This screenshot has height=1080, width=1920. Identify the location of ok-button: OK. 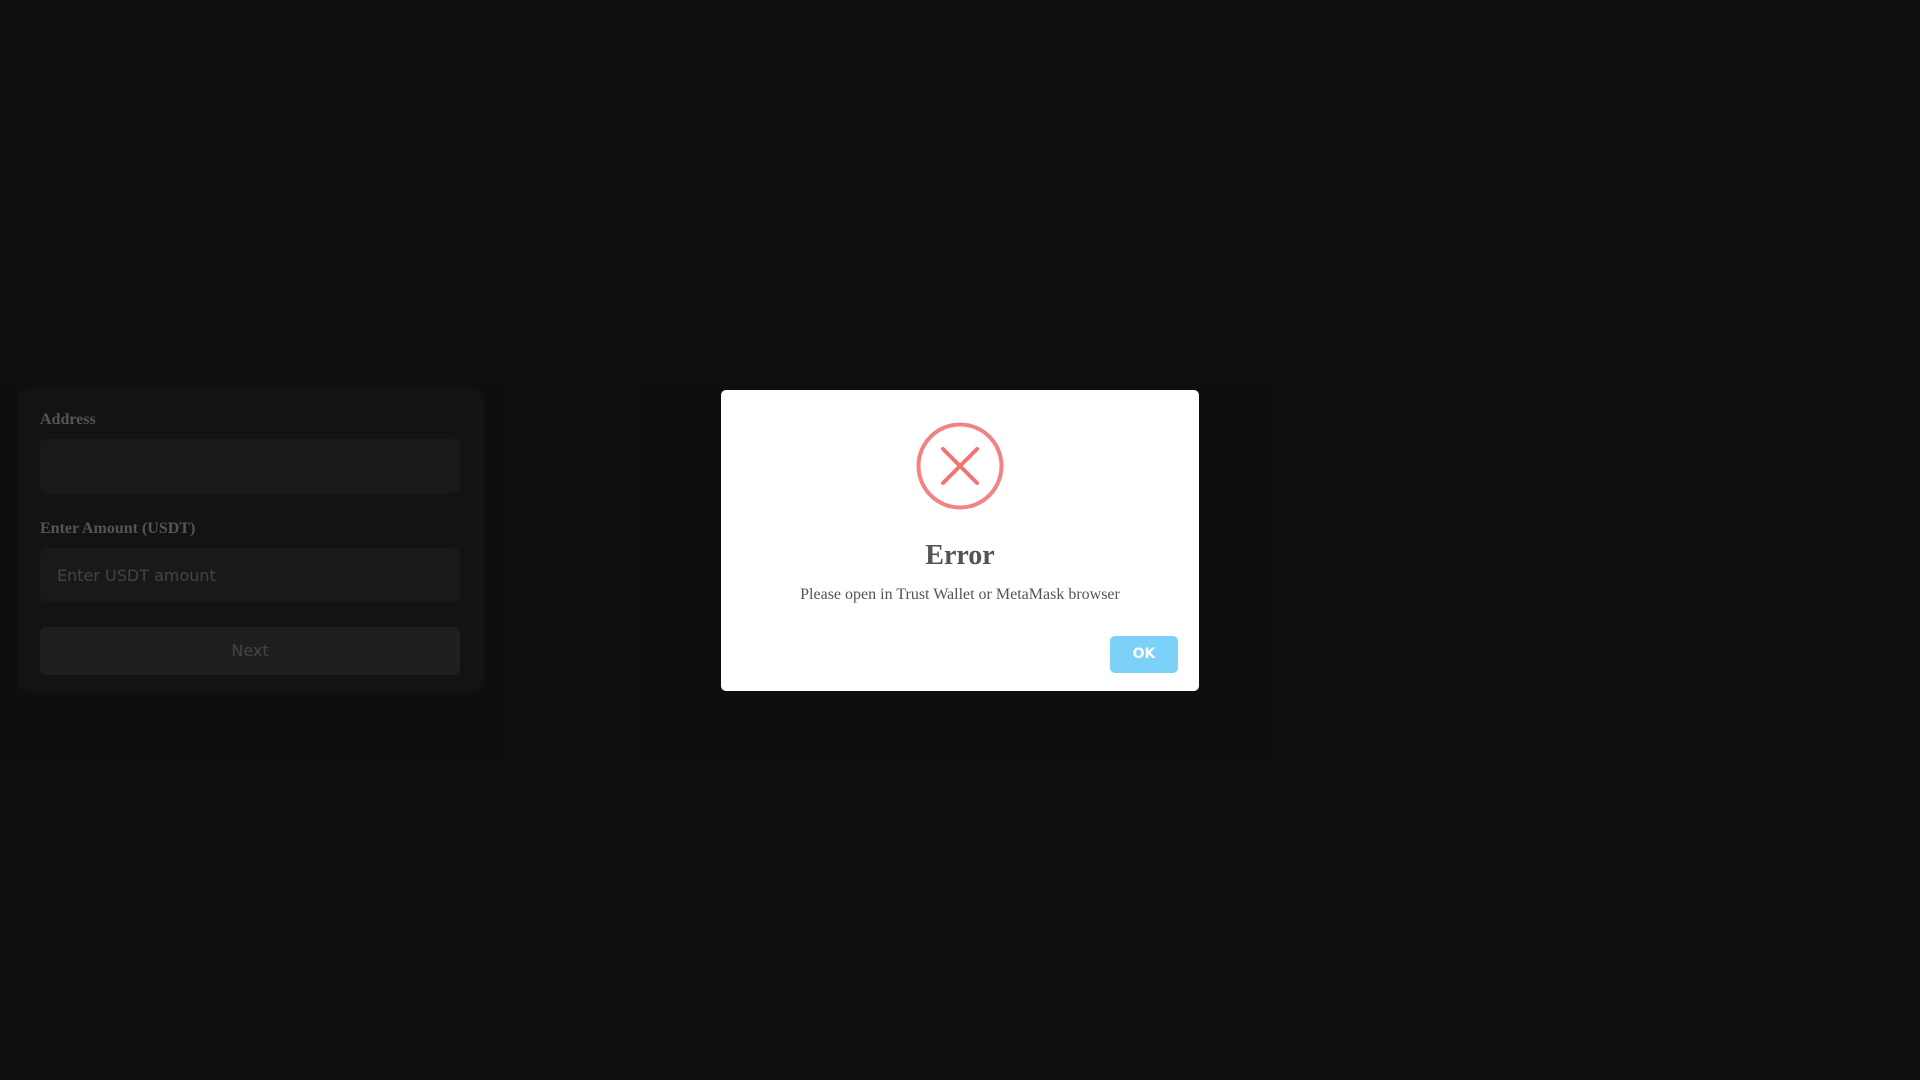
(1144, 654).